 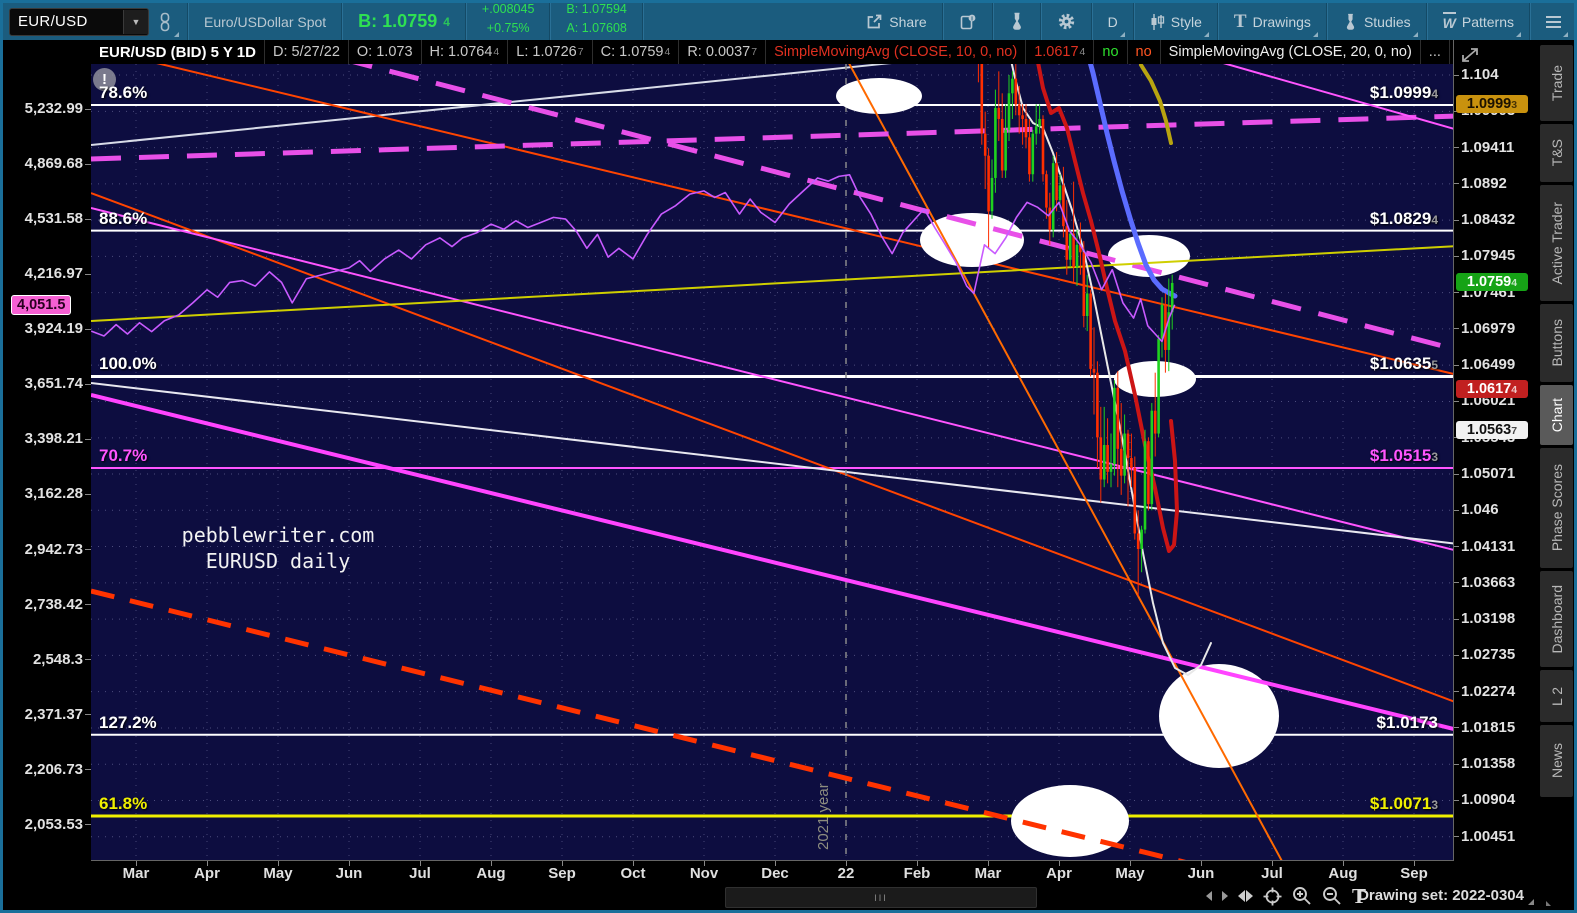 I want to click on sidebar-tab-chart: Chart, so click(x=1556, y=415).